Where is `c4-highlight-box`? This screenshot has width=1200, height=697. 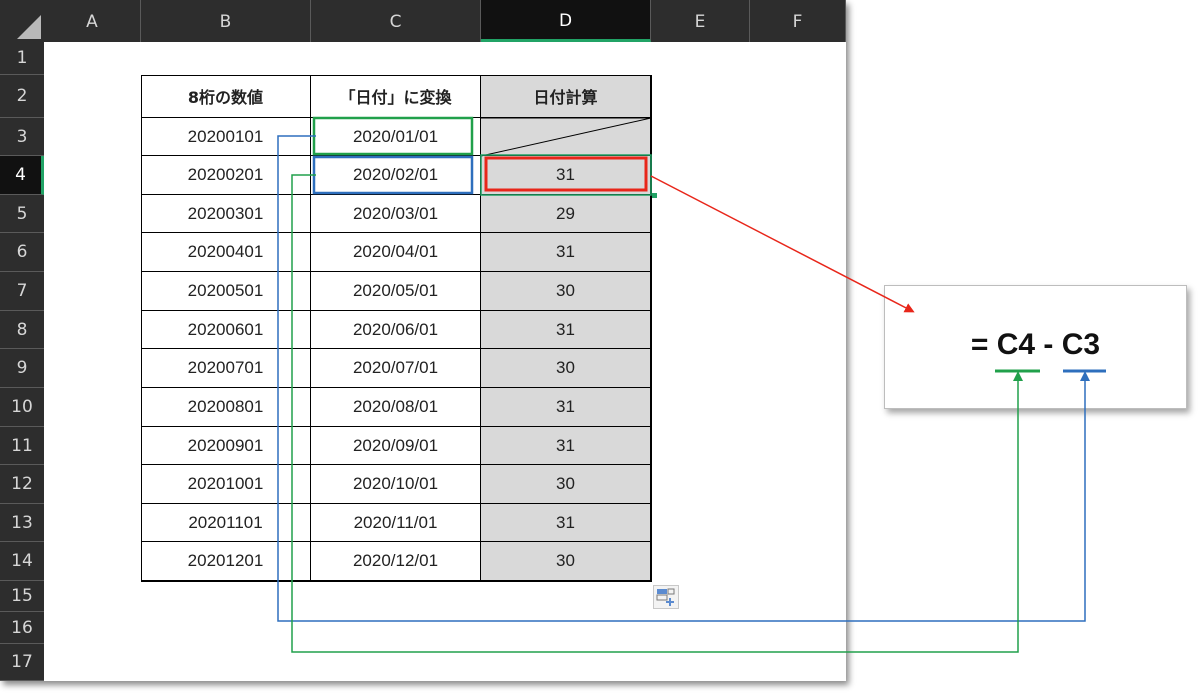
c4-highlight-box is located at coordinates (393, 175).